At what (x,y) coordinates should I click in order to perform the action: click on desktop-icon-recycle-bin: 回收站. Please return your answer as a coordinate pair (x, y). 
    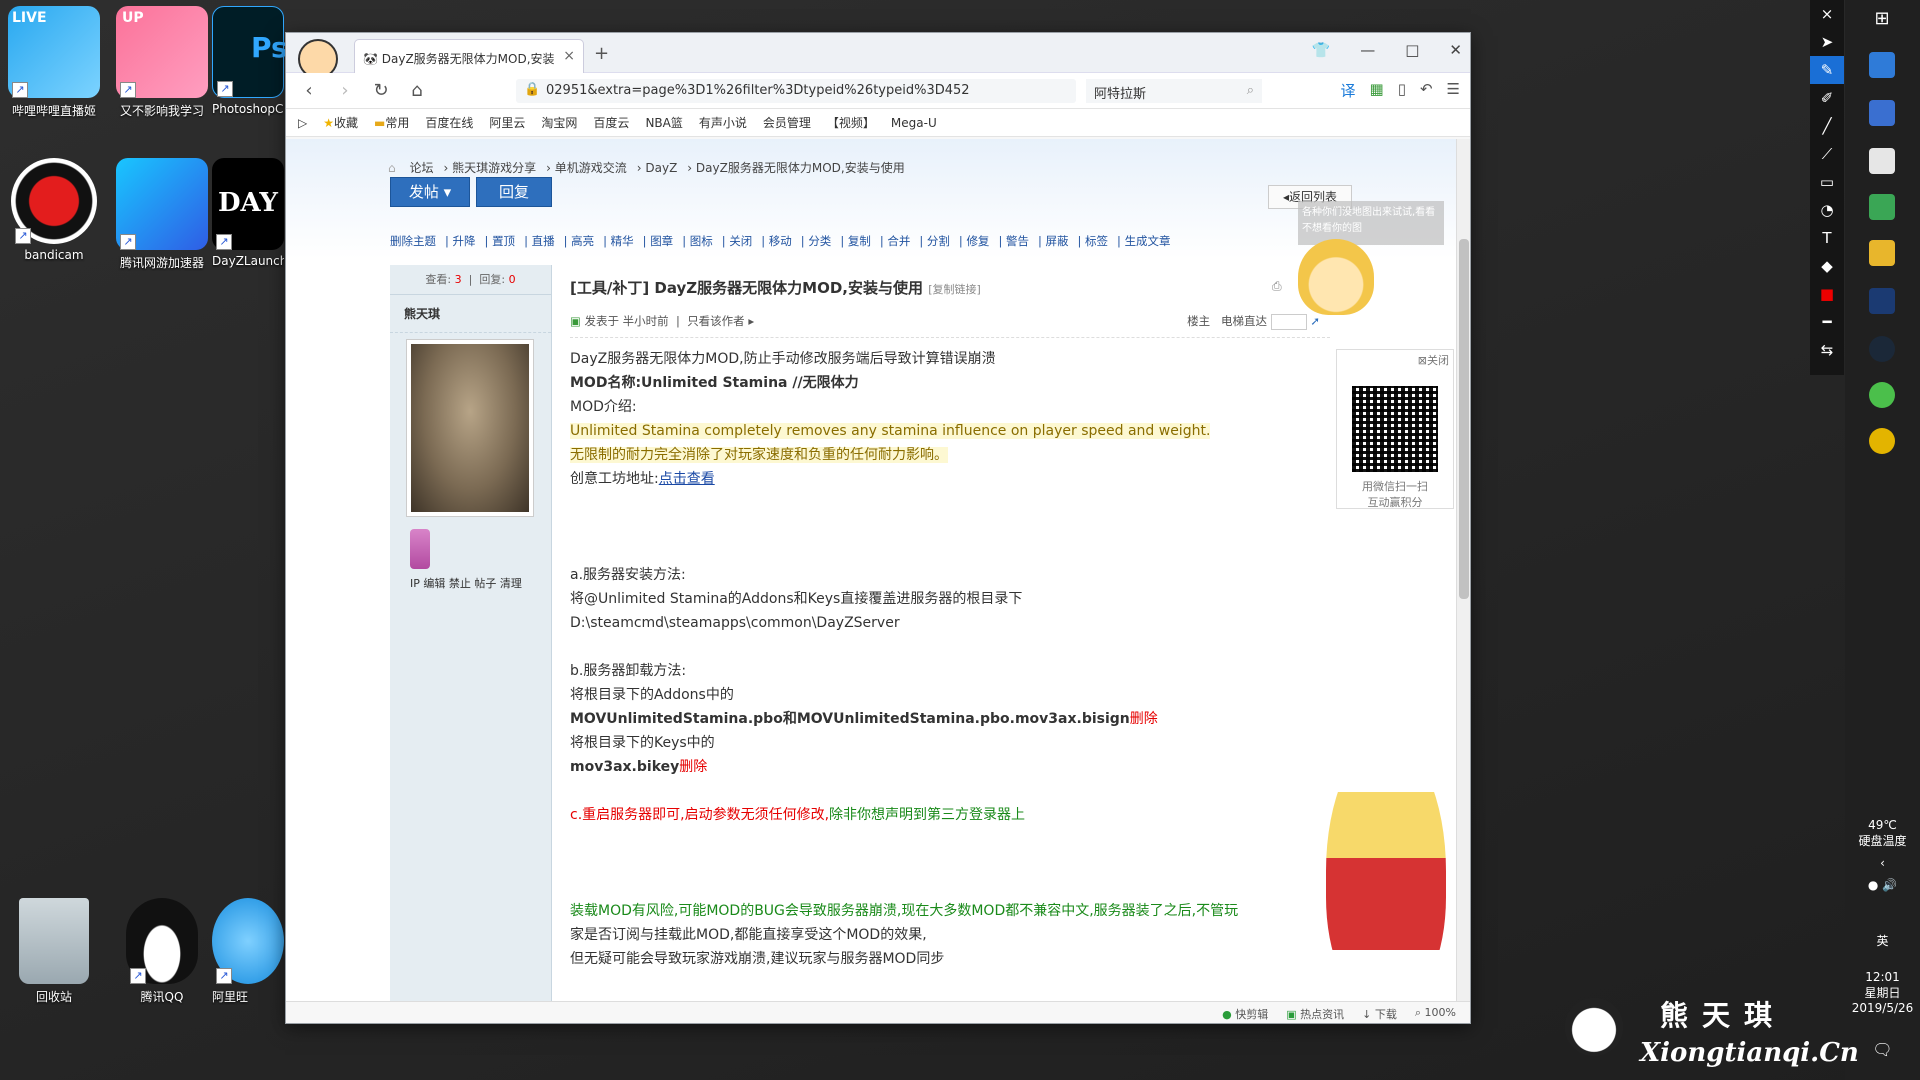
    Looking at the image, I should click on (54, 951).